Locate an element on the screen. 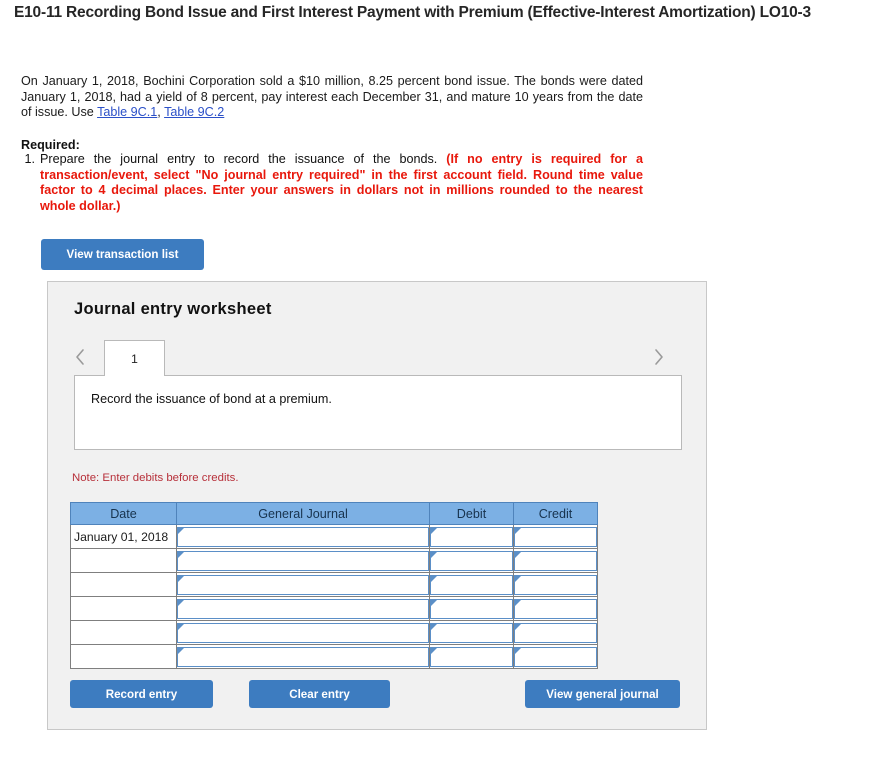 Image resolution: width=893 pixels, height=773 pixels. worksheet-heading: Journal entry worksheet is located at coordinates (173, 309).